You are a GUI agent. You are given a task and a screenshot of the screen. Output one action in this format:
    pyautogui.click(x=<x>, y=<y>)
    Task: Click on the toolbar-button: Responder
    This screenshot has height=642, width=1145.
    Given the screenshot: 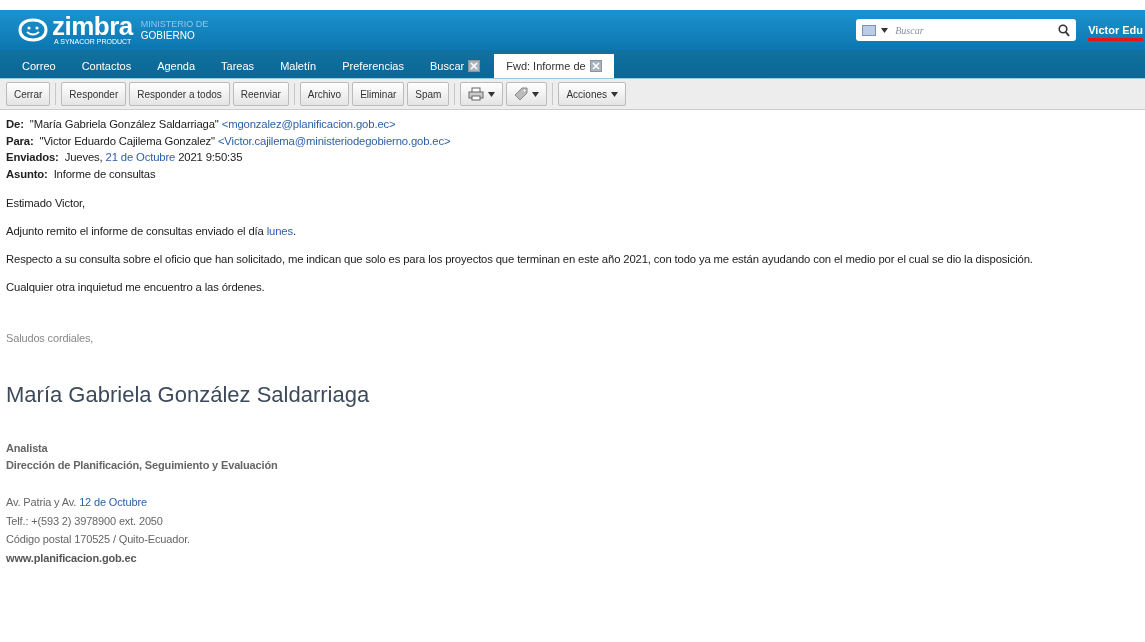 What is the action you would take?
    pyautogui.click(x=94, y=94)
    